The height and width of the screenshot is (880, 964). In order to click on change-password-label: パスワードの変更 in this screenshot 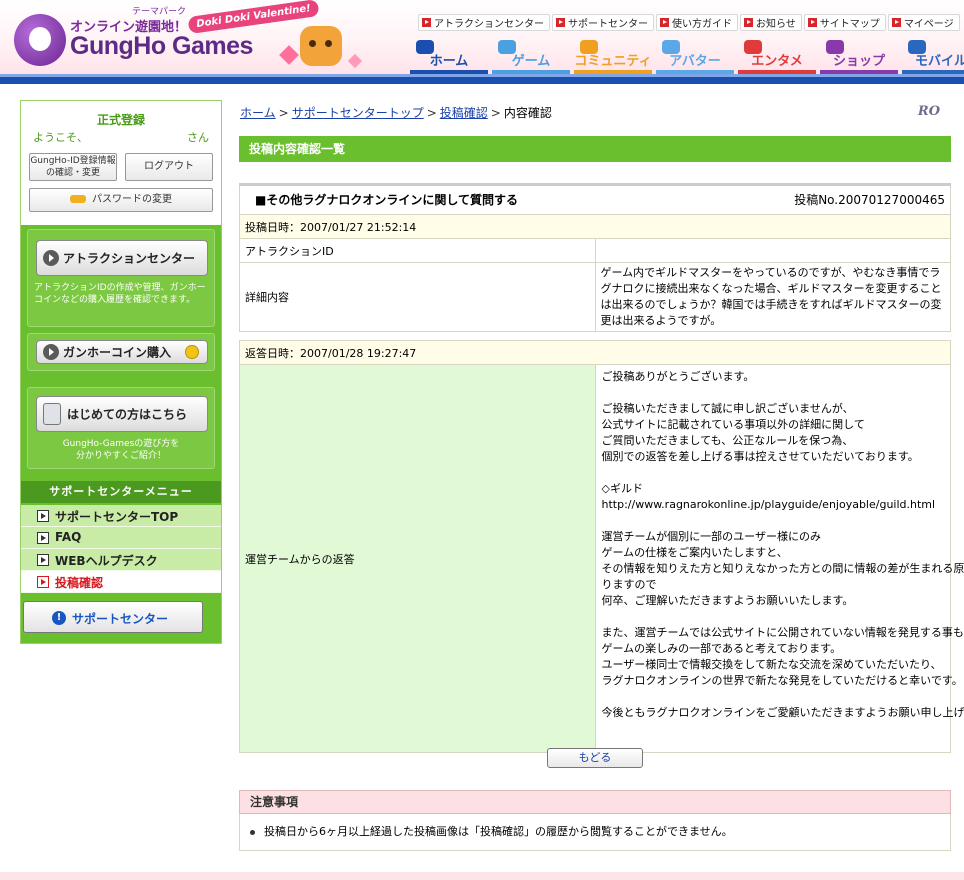, I will do `click(132, 199)`.